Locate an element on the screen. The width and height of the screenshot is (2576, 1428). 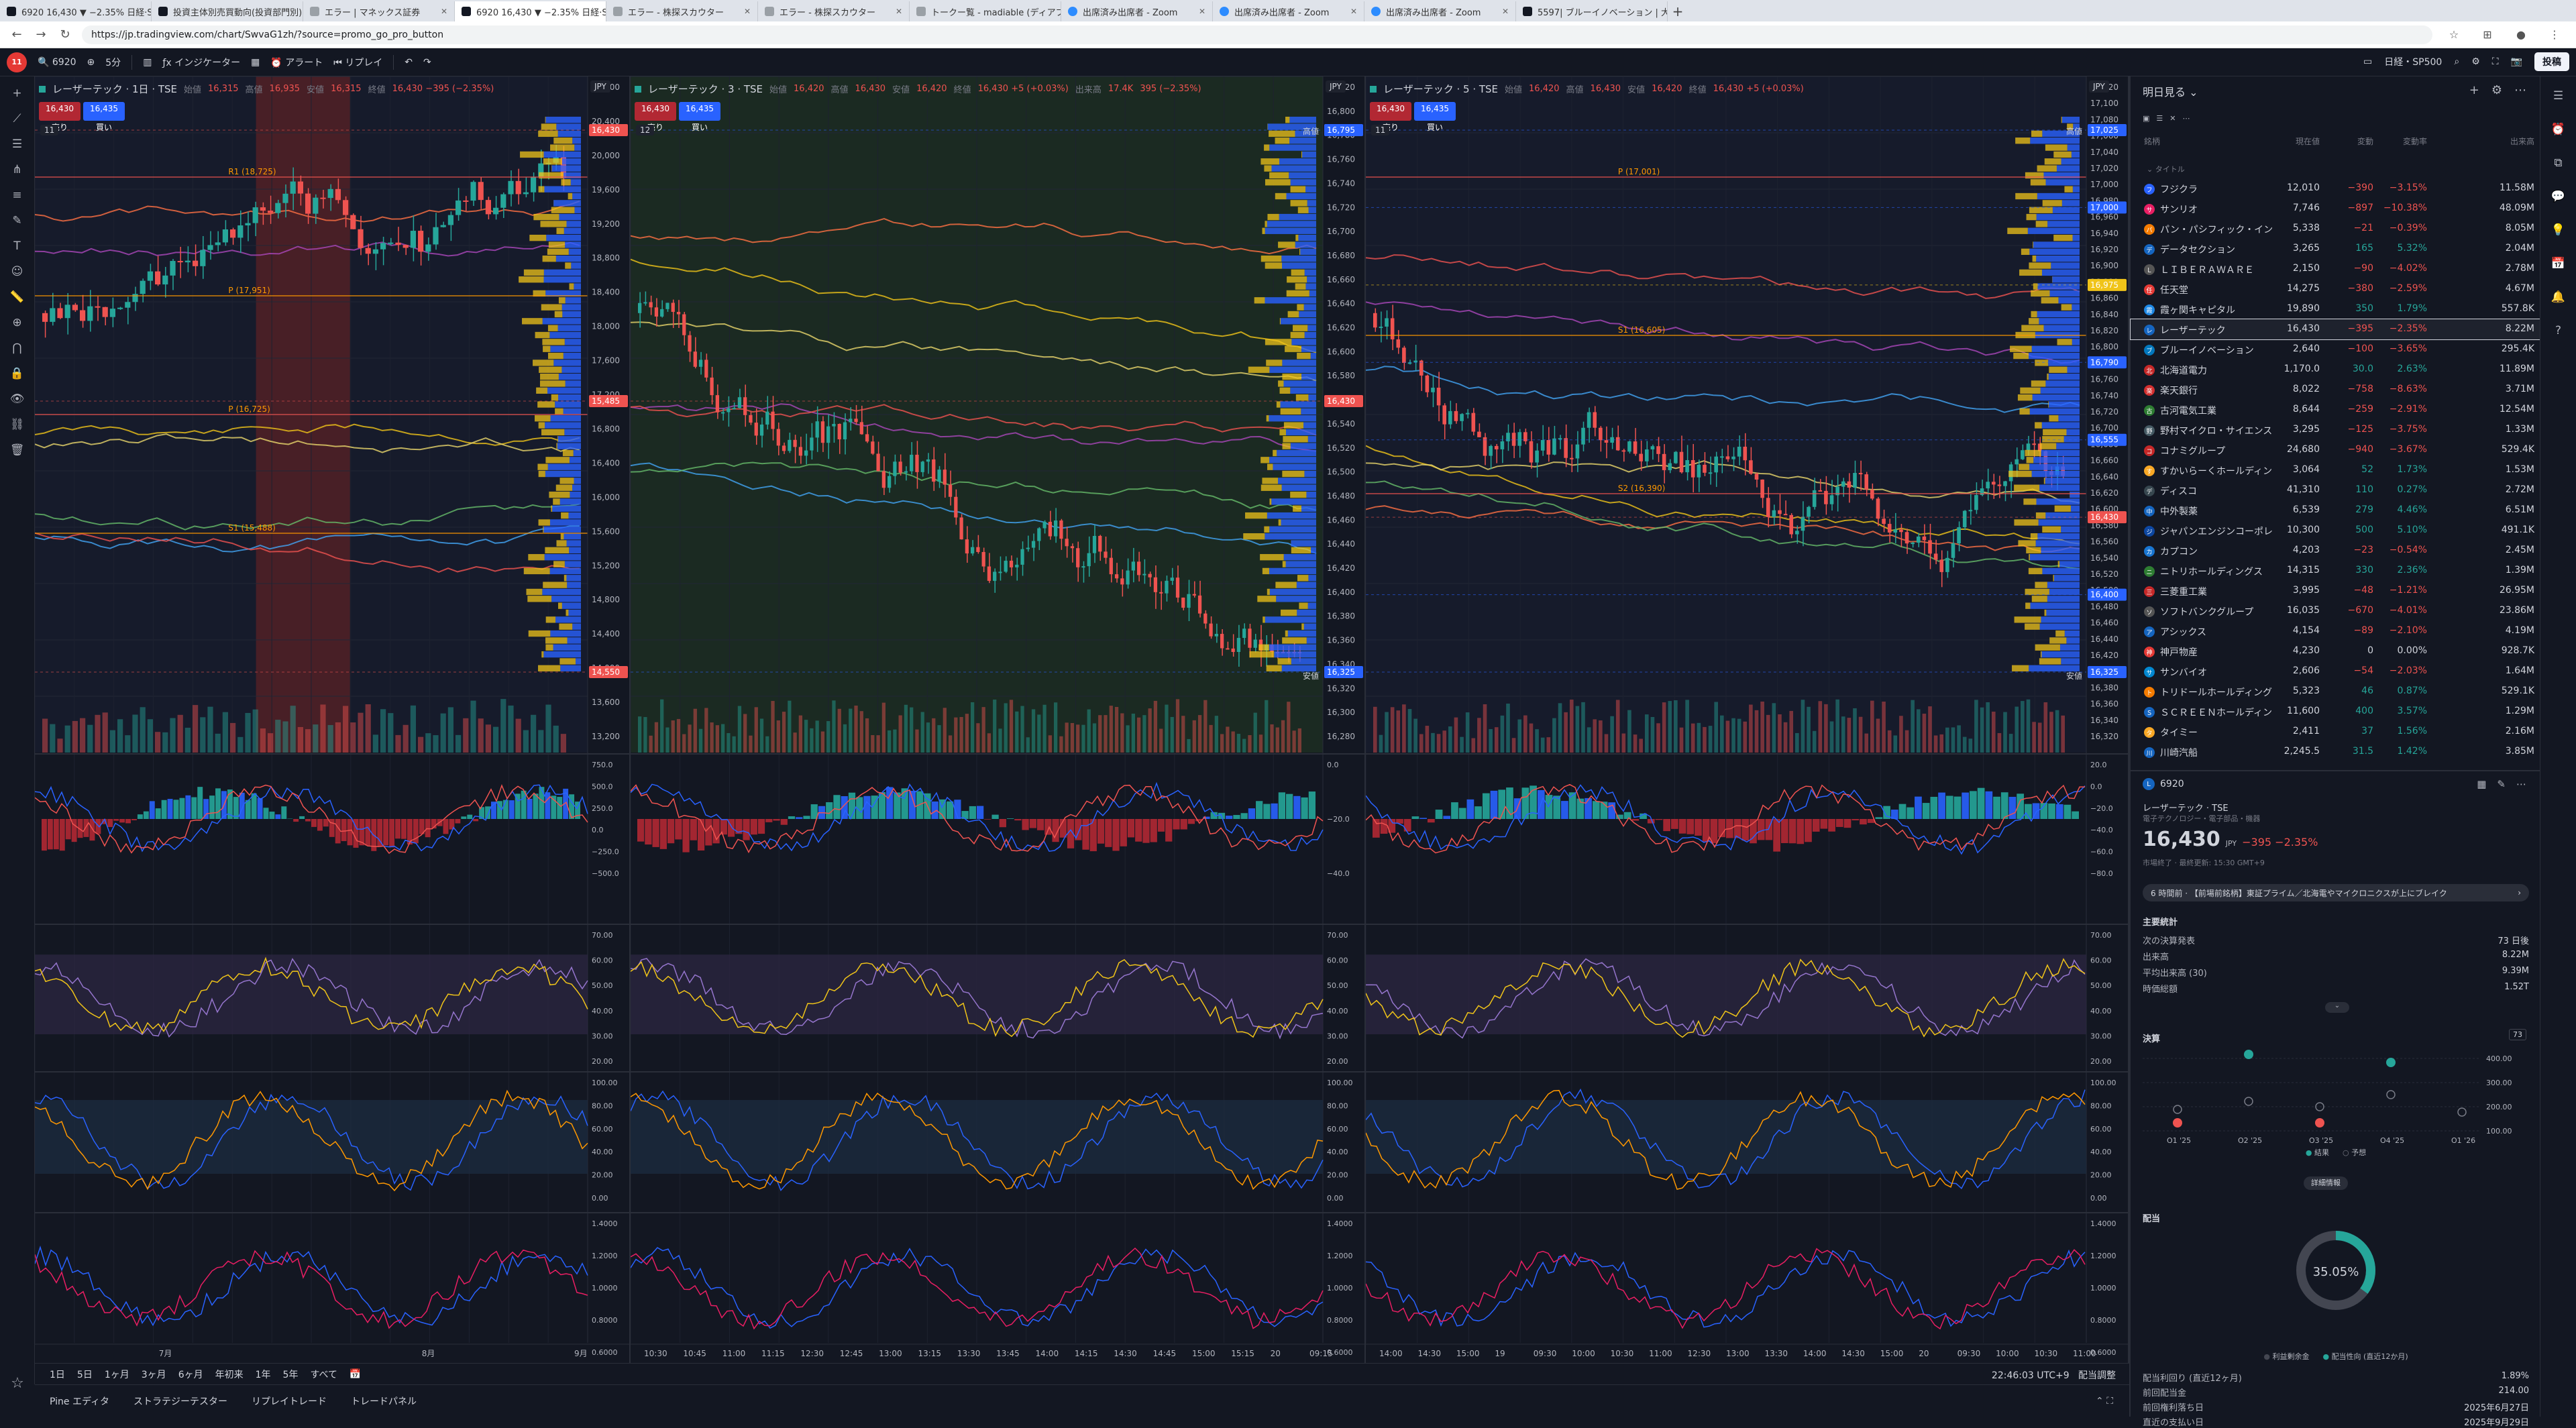
watchlist-row: ＬＬＩＢＥＲＡＷＡＲＥ2,150−90−4.02%2.78M is located at coordinates (2336, 269).